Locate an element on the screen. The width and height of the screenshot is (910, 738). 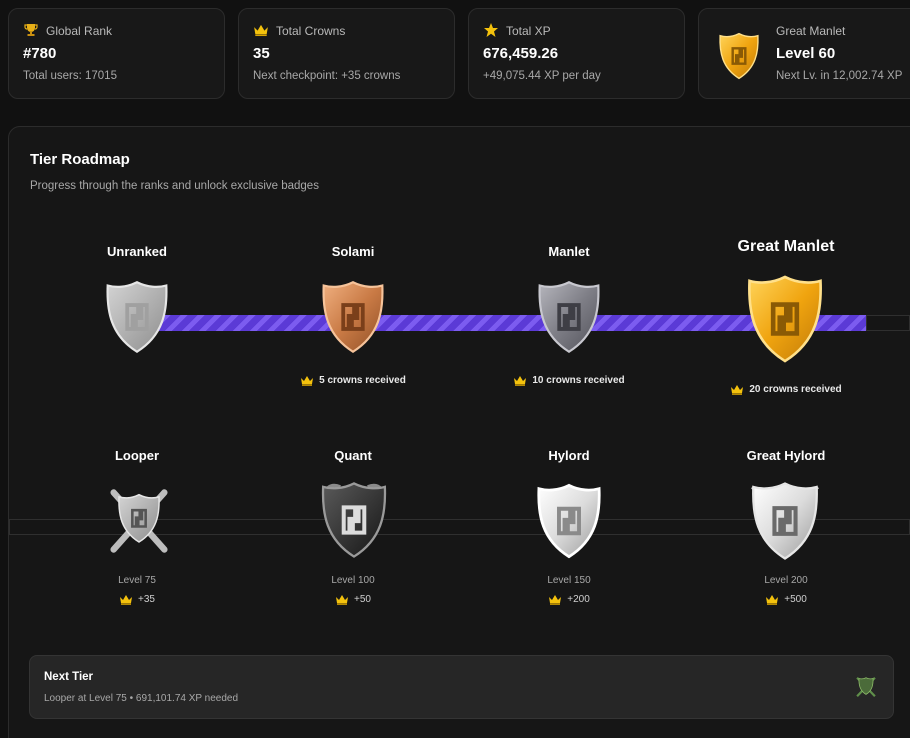
current-tier-label: Great Manlet is located at coordinates (811, 31).